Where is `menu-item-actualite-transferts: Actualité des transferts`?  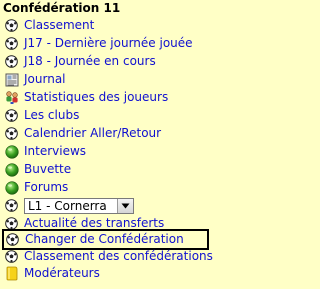 menu-item-actualite-transferts: Actualité des transferts is located at coordinates (83, 223).